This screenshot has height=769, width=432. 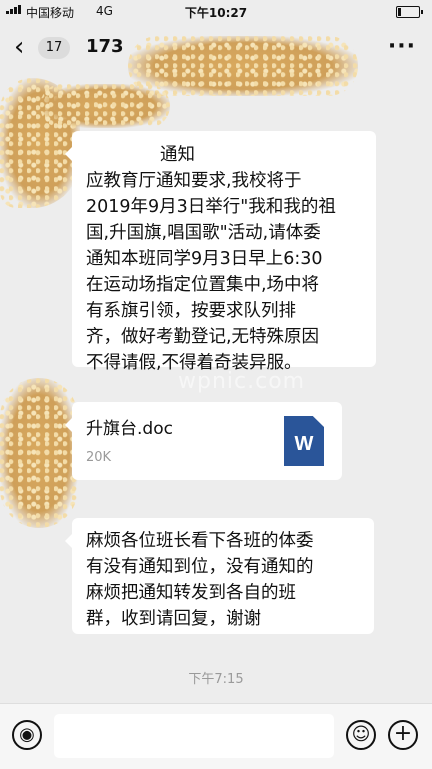 I want to click on notice-line: 国,升国旗,唱国歌"活动,请体委, so click(x=203, y=233).